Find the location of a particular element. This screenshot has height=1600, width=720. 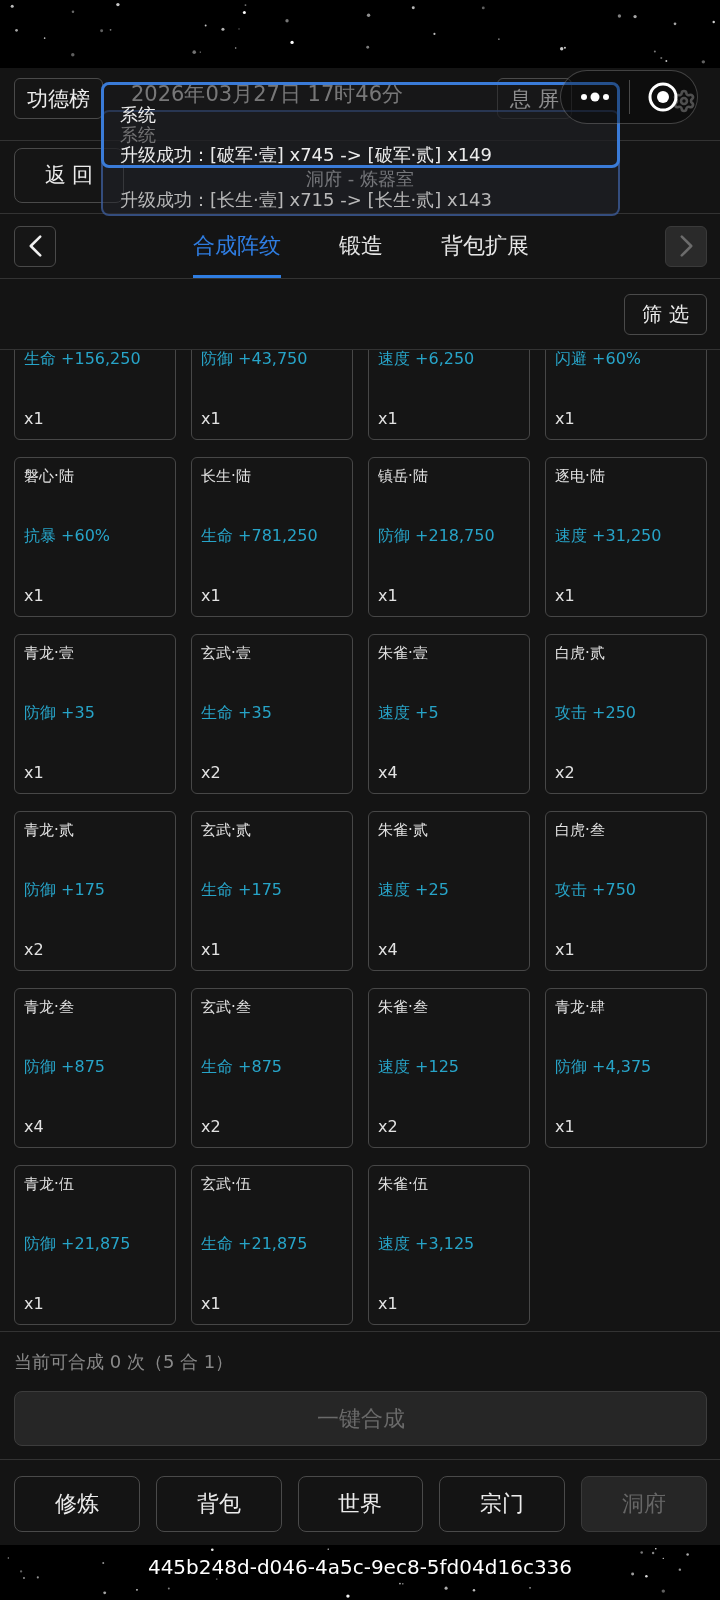

synthesis-count-text: 当前可合成 0 次（5 合 1） is located at coordinates (124, 1362).